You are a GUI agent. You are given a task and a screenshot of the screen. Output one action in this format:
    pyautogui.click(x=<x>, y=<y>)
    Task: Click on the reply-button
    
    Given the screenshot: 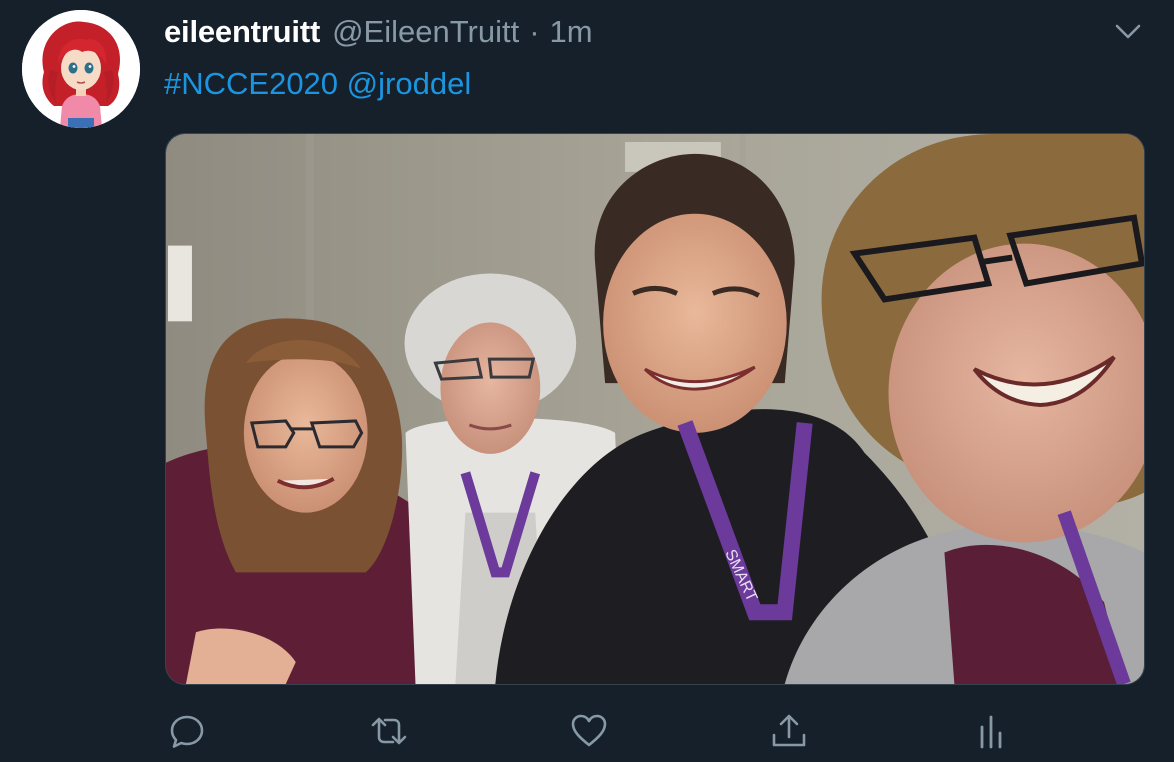 What is the action you would take?
    pyautogui.click(x=187, y=731)
    